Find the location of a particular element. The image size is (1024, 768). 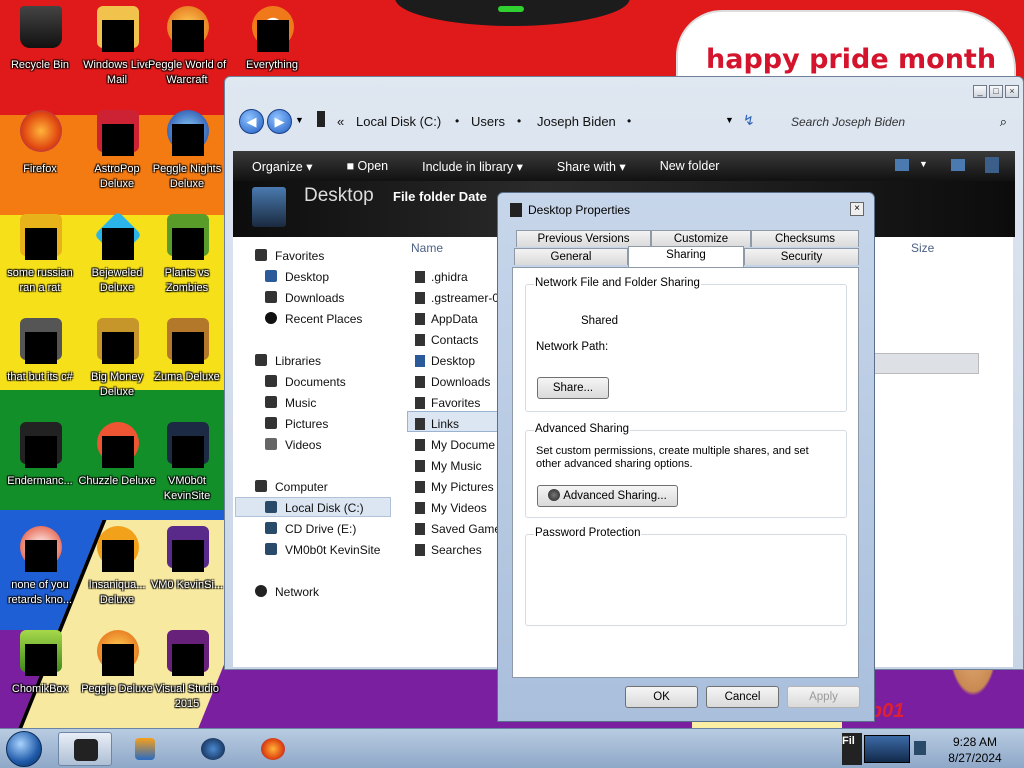

file-row: Links is located at coordinates (437, 424).